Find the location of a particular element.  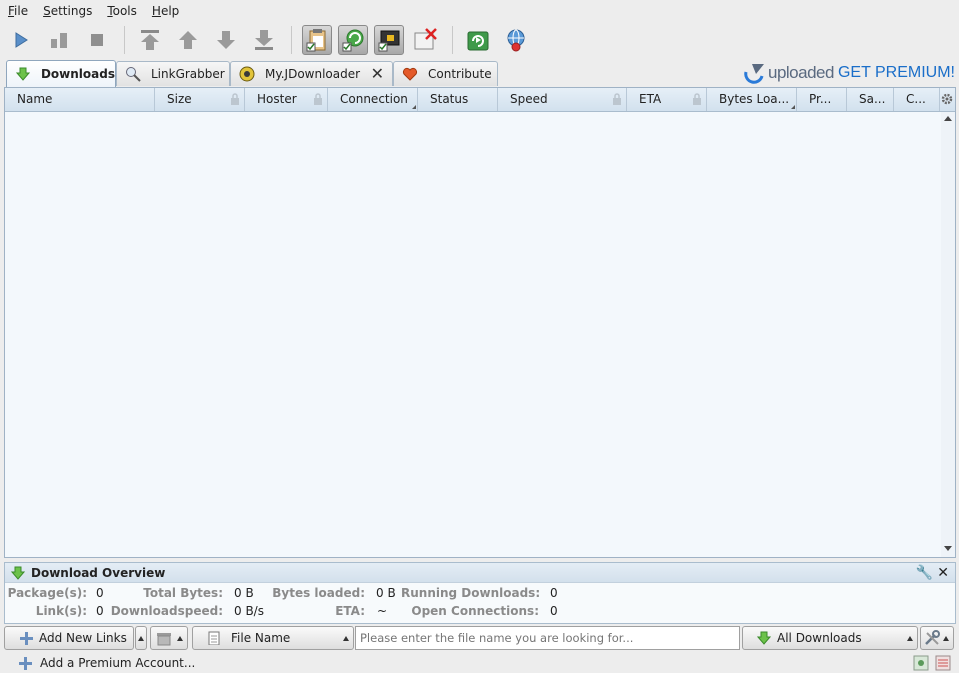

stop-downloads-button is located at coordinates (97, 40).